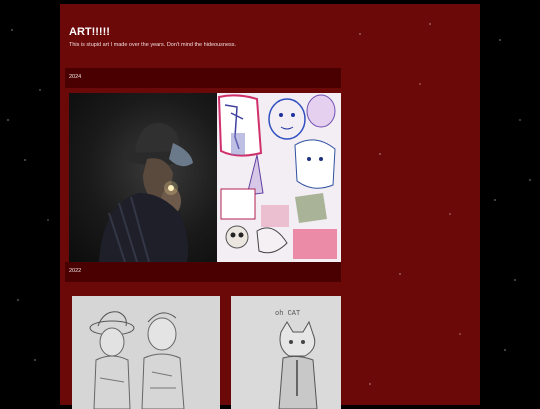  I want to click on smoking-figure-icon, so click(146, 192).